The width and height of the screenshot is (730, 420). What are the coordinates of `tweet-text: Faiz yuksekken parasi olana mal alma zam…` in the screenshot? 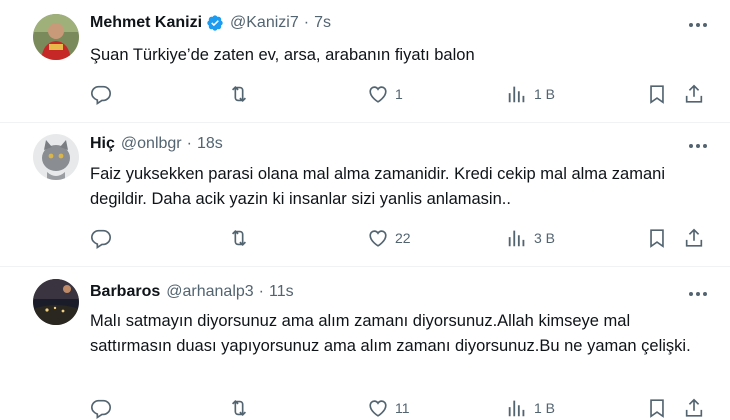 It's located at (377, 186).